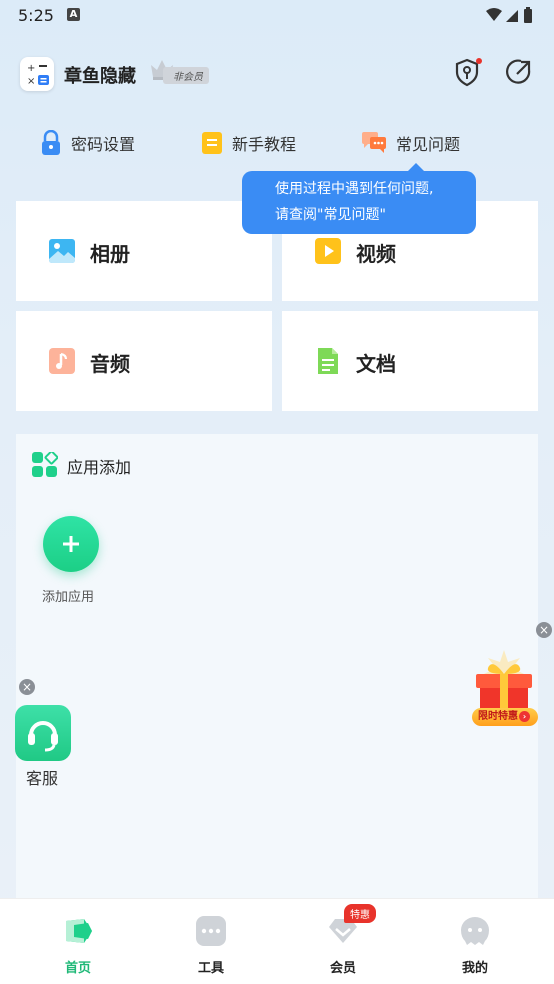 The image size is (554, 984). Describe the element at coordinates (410, 361) in the screenshot. I see `card-document: 文档` at that location.